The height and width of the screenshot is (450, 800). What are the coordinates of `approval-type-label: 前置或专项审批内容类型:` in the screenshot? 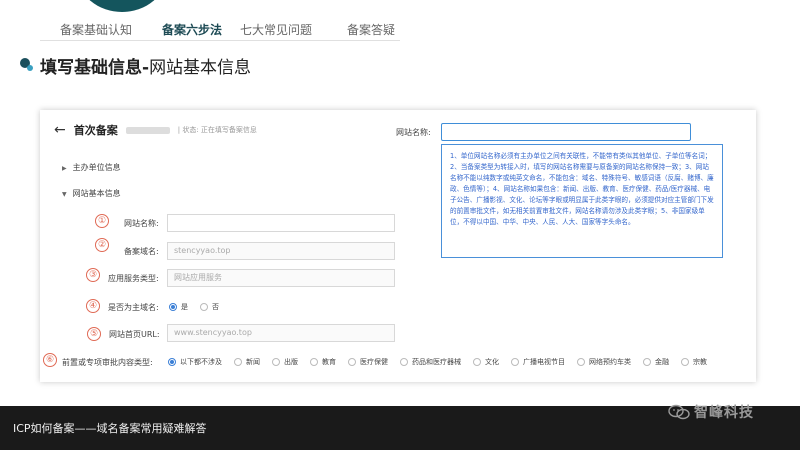 It's located at (107, 362).